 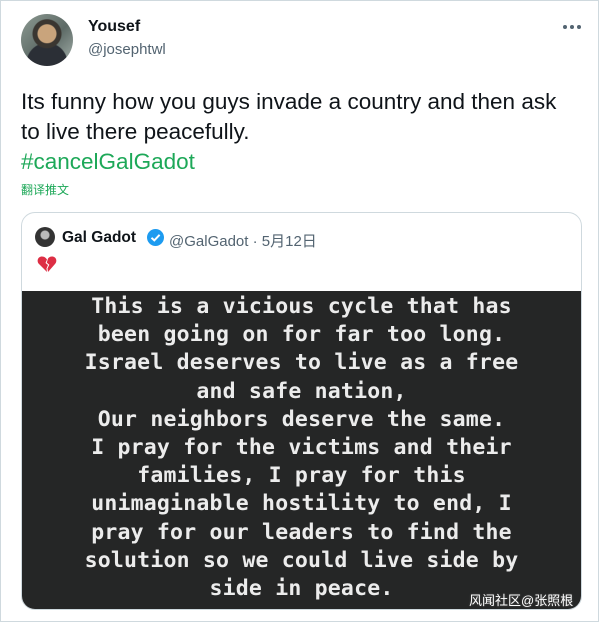 What do you see at coordinates (572, 27) in the screenshot?
I see `more-dots-icon` at bounding box center [572, 27].